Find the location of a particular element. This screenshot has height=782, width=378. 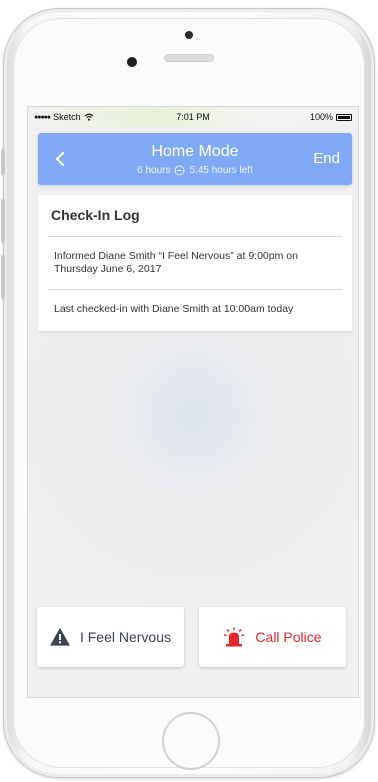

mode-remaining: 5:45 hours left is located at coordinates (221, 170).